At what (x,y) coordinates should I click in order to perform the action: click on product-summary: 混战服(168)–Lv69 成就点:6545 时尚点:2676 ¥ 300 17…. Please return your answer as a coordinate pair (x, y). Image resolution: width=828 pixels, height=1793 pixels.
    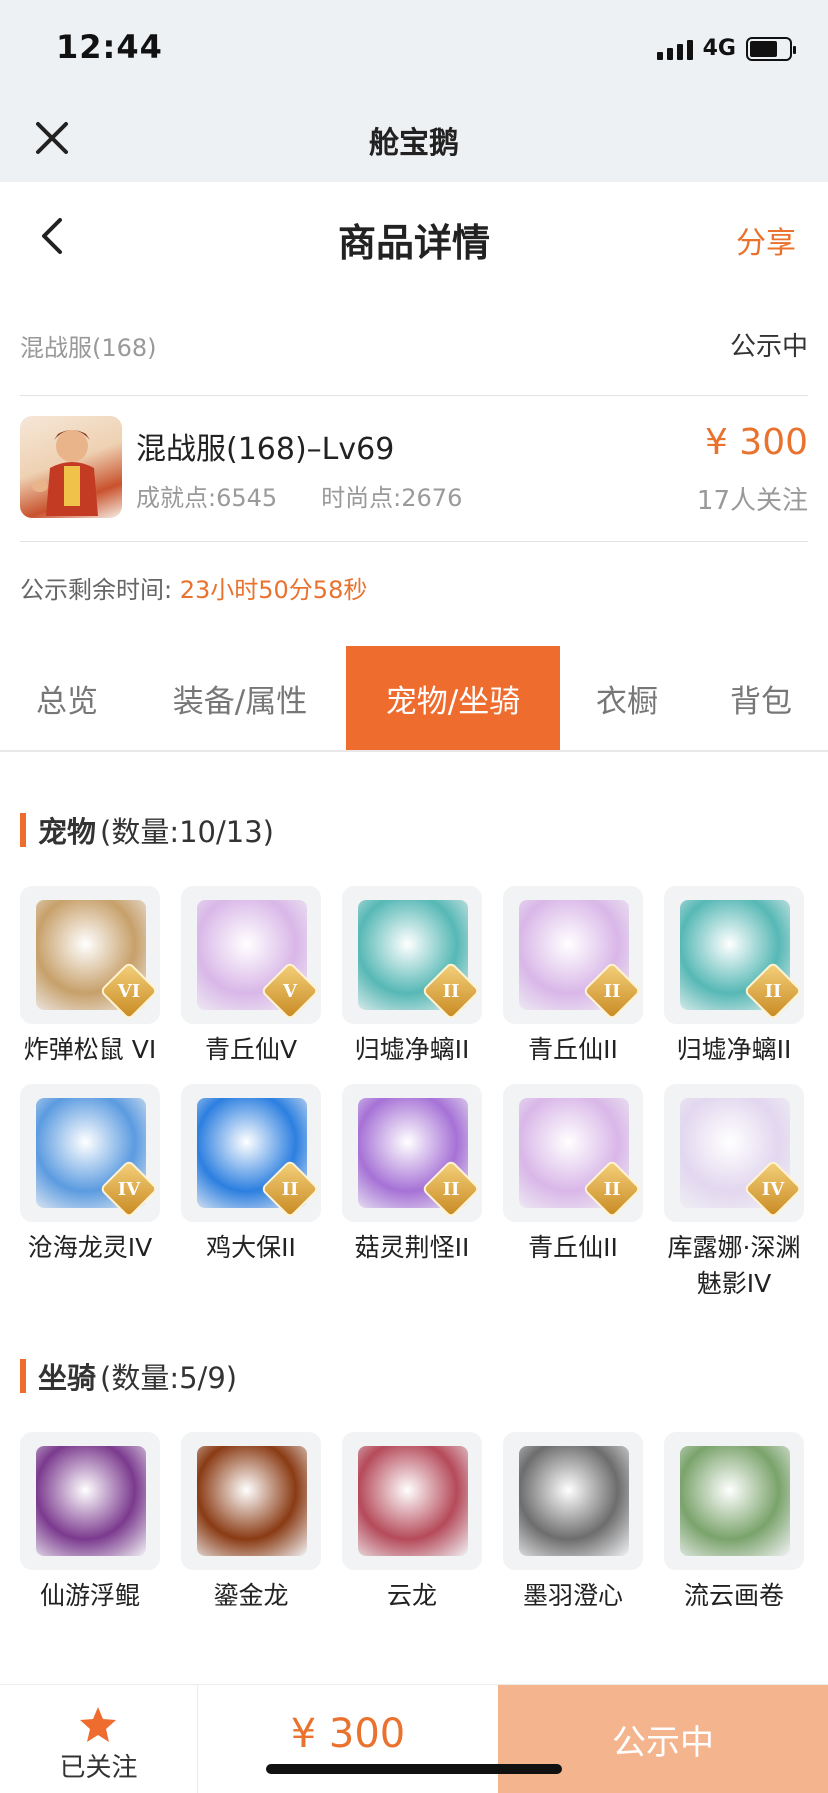
    Looking at the image, I should click on (414, 471).